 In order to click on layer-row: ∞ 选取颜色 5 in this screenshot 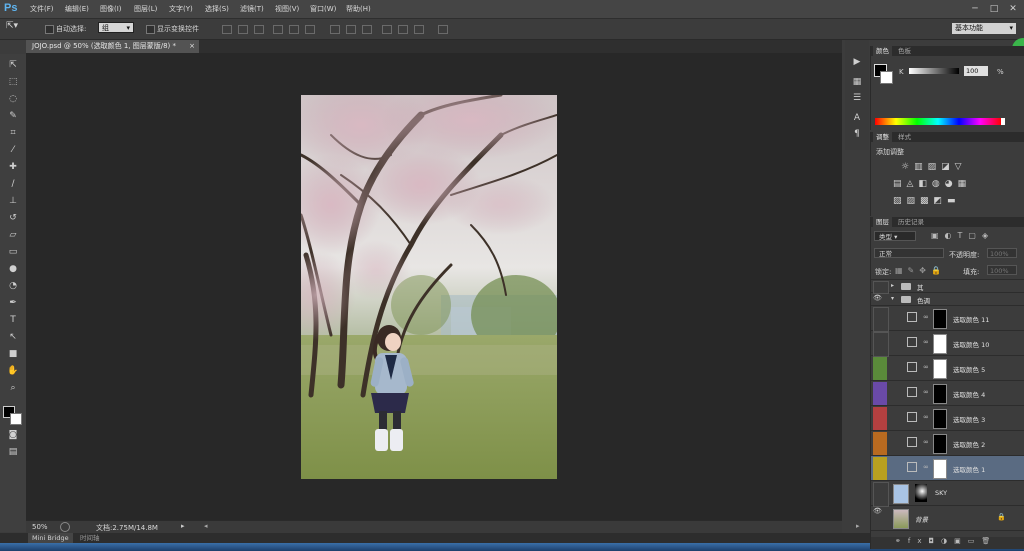, I will do `click(947, 368)`.